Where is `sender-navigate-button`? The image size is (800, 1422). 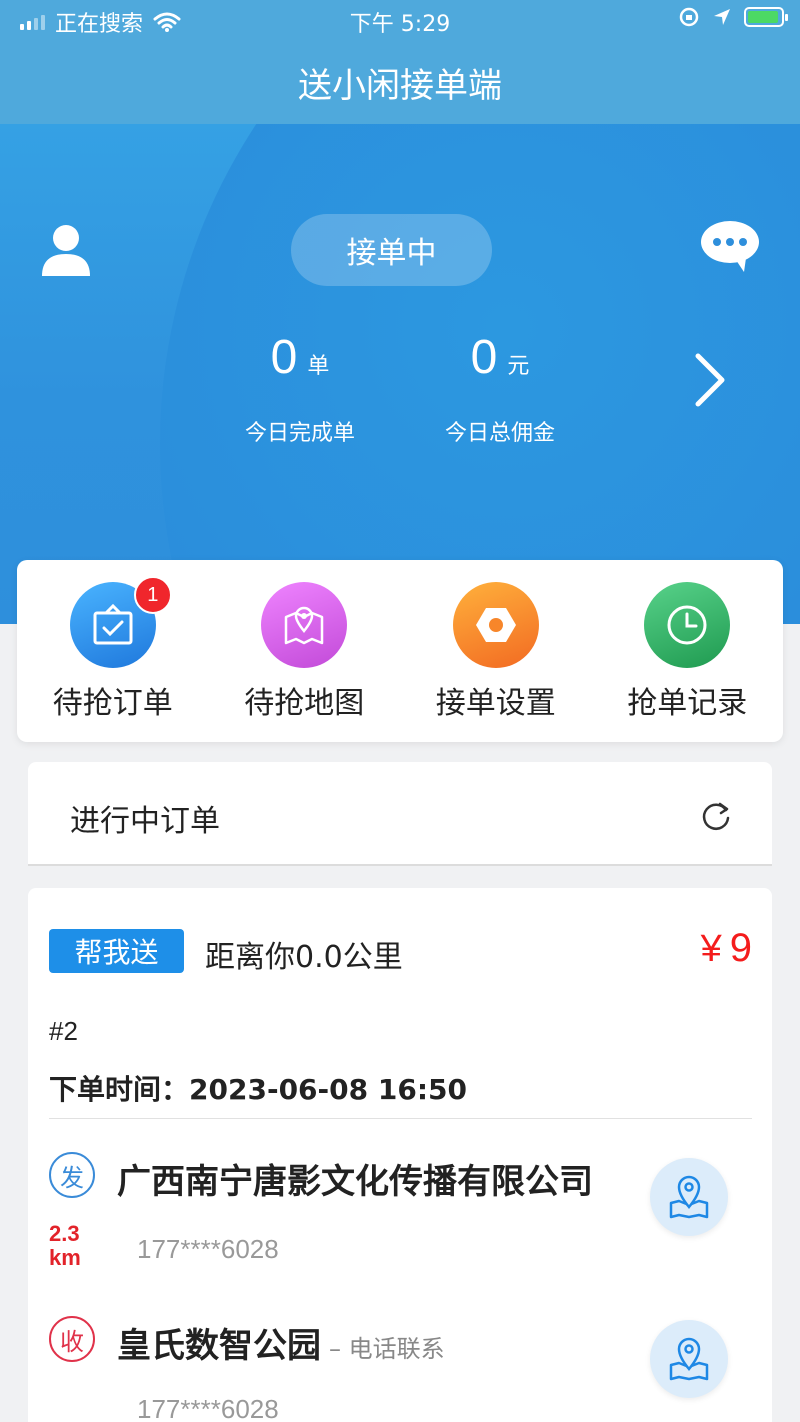 sender-navigate-button is located at coordinates (689, 1197).